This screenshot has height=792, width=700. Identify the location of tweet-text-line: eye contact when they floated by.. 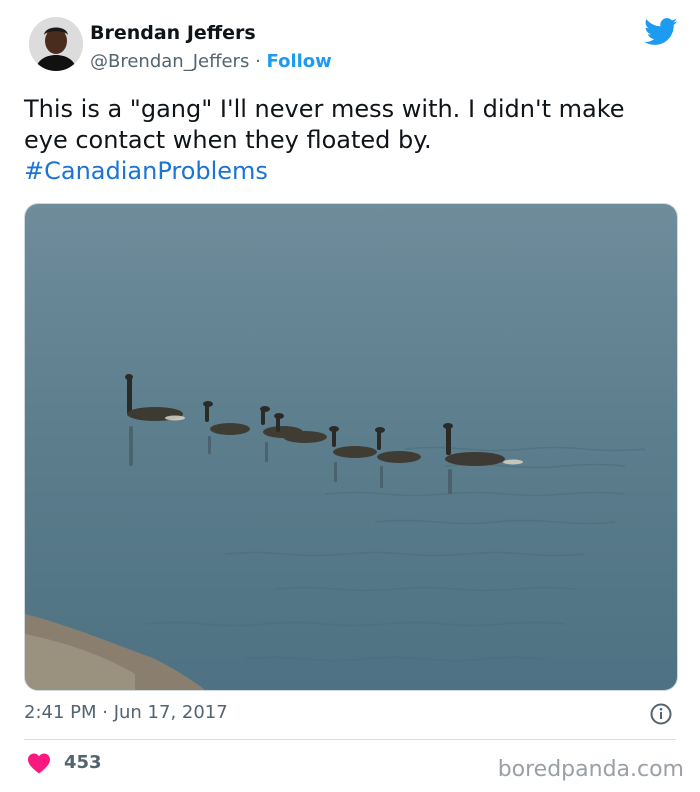
(228, 140).